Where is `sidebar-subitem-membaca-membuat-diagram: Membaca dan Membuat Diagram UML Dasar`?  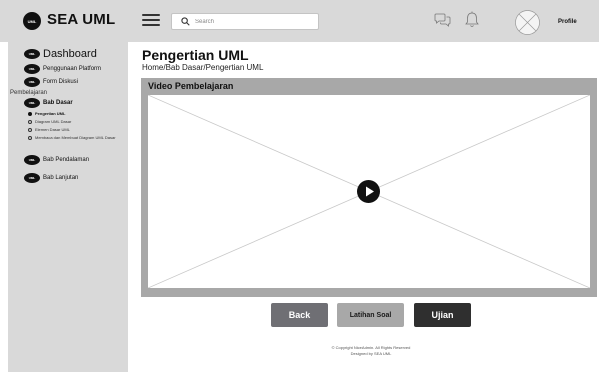
sidebar-subitem-membaca-membuat-diagram: Membaca dan Membuat Diagram UML Dasar is located at coordinates (76, 137).